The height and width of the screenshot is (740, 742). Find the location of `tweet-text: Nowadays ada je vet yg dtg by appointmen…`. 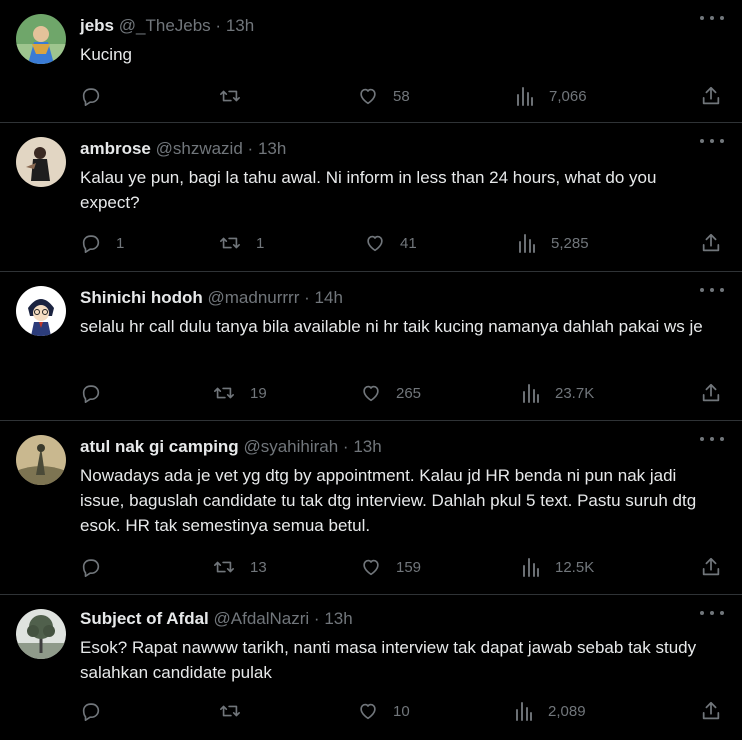

tweet-text: Nowadays ada je vet yg dtg by appointmen… is located at coordinates (388, 500).